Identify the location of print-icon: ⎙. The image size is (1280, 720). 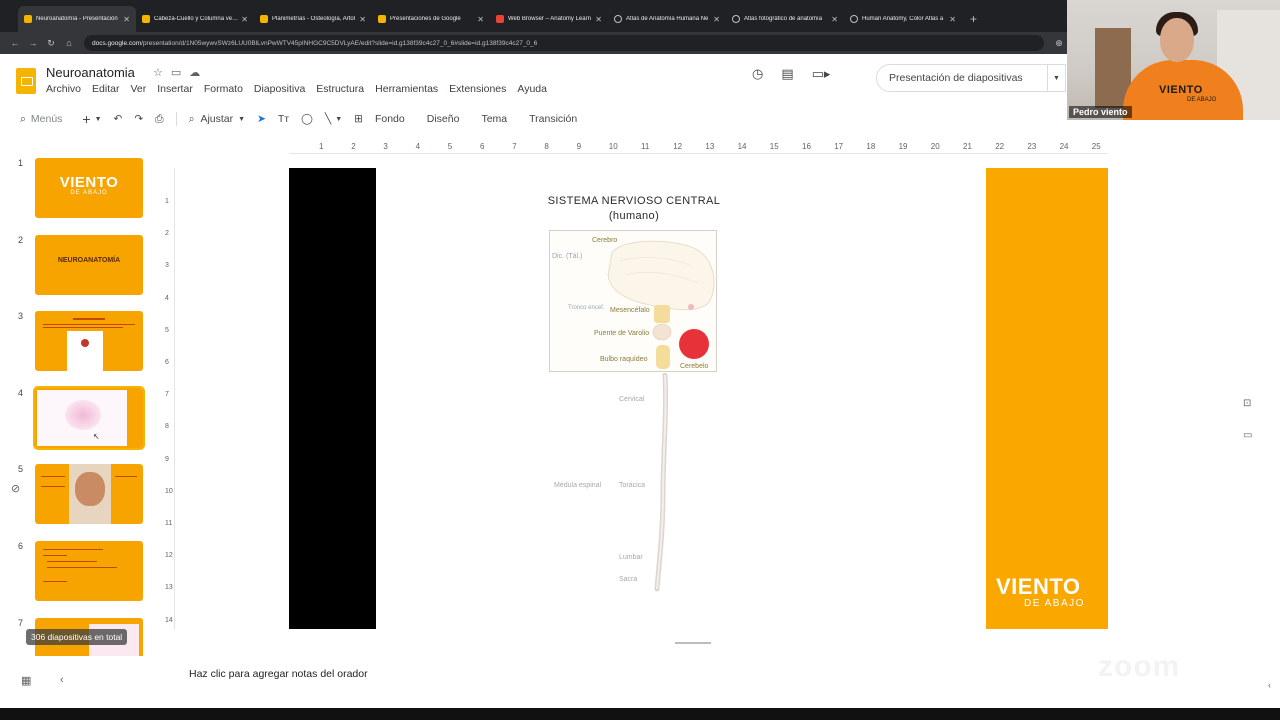
(159, 119).